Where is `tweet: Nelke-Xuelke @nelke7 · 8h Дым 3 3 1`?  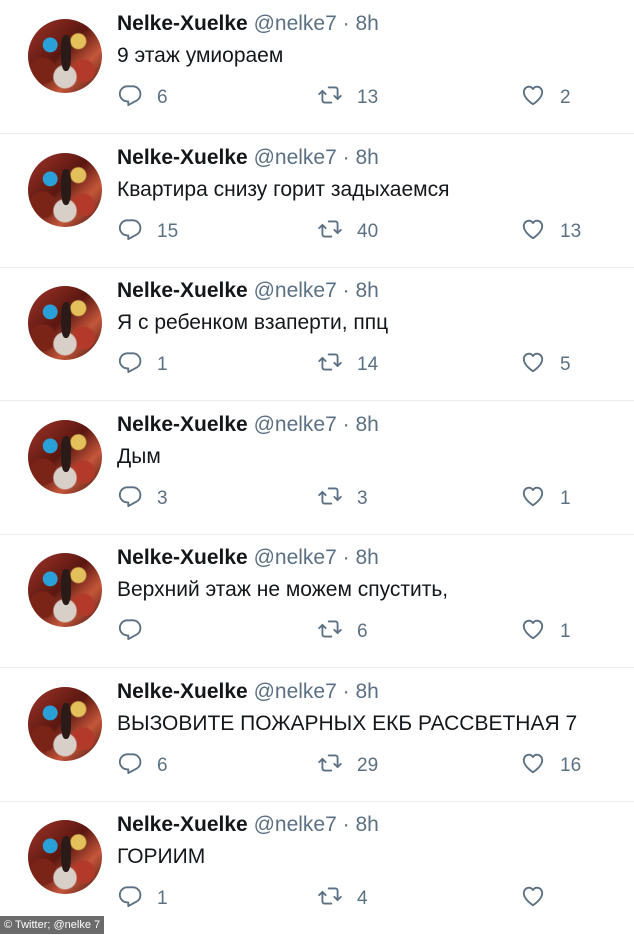 tweet: Nelke-Xuelke @nelke7 · 8h Дым 3 3 1 is located at coordinates (317, 468).